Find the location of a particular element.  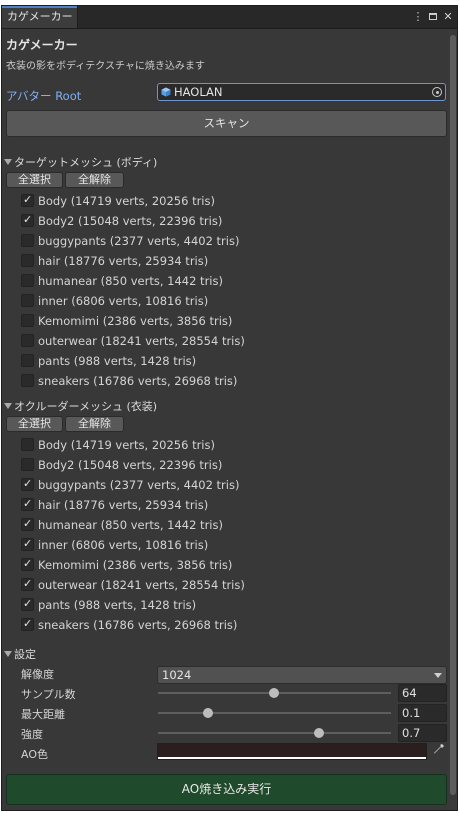

mesh-info: (16786 verts, 26968 tris) is located at coordinates (165, 381).